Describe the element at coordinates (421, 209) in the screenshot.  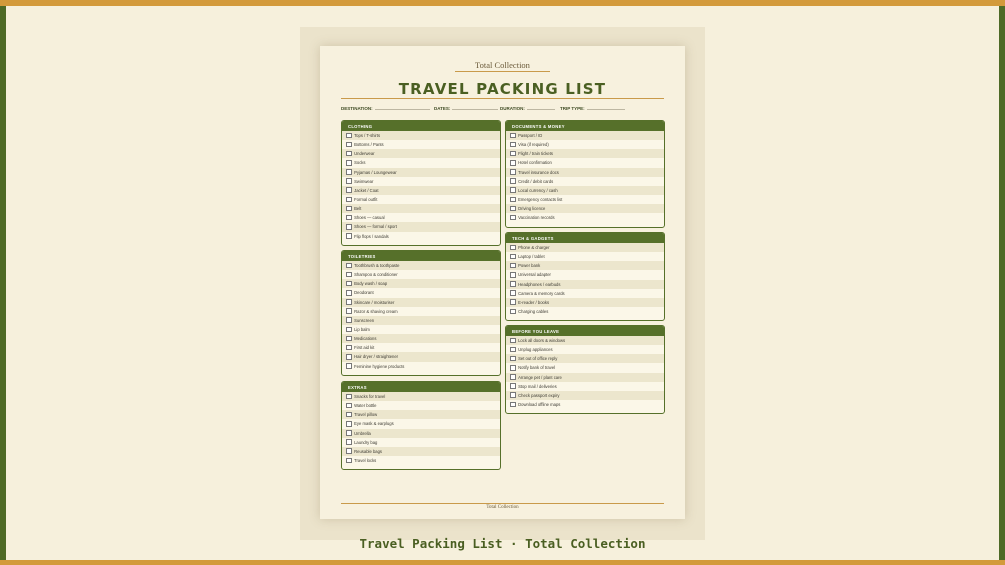
I see `checklist-item: Belt` at that location.